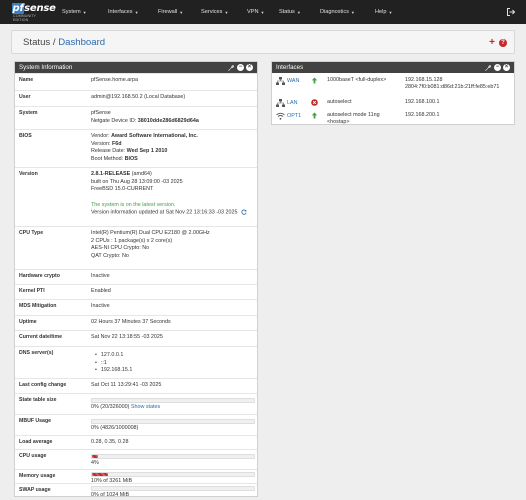 This screenshot has width=526, height=500. I want to click on row-dns-servers: DNS server(s) 127.0.0.1 ::1 192.168.15.1, so click(136, 362).